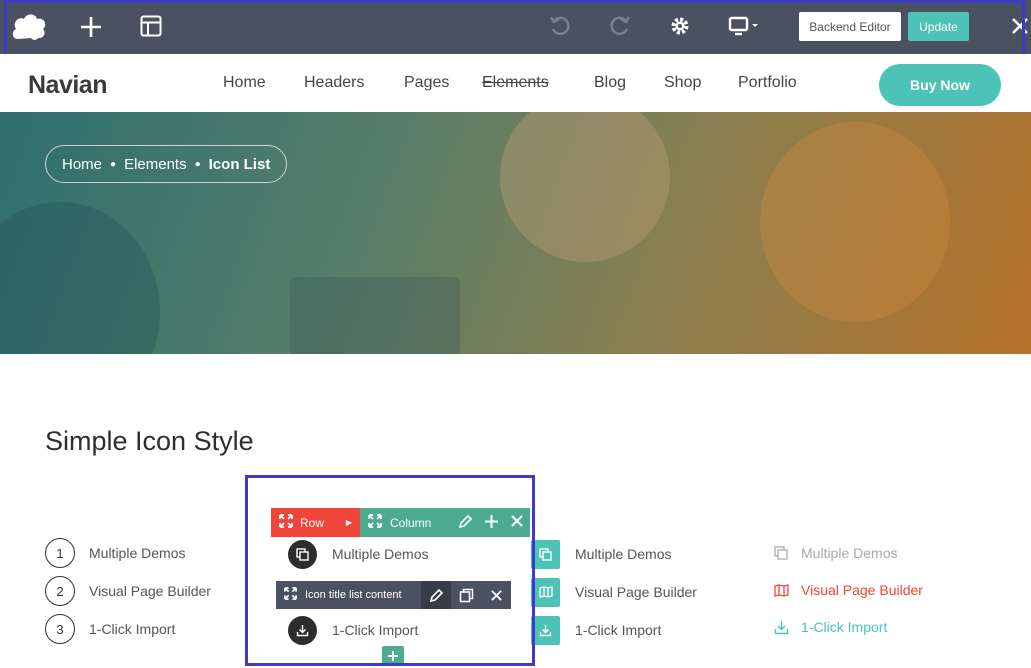  What do you see at coordinates (515, 27) in the screenshot?
I see `builder-toolbar: Backend Editor Update` at bounding box center [515, 27].